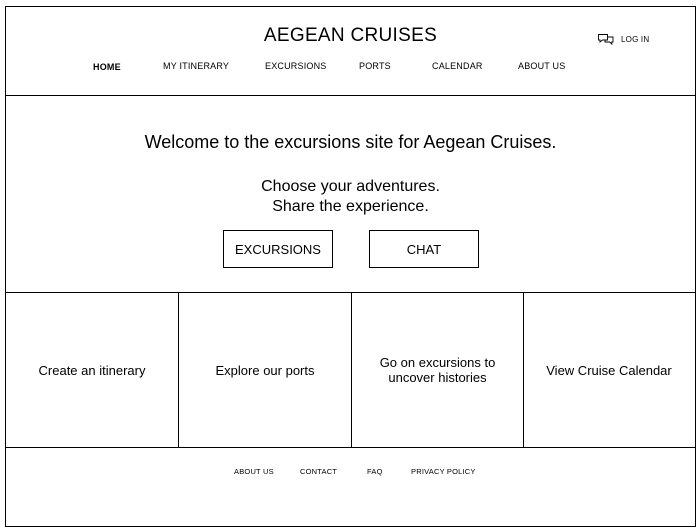 The height and width of the screenshot is (531, 700). Describe the element at coordinates (278, 249) in the screenshot. I see `excursions-button: EXCURSIONS` at that location.